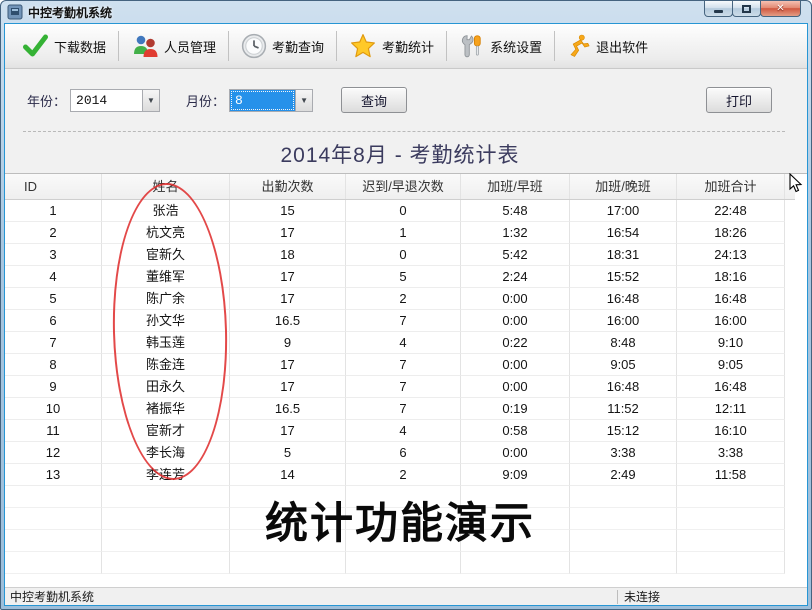 Image resolution: width=812 pixels, height=610 pixels. I want to click on column-header-late-early: 迟到/早退次数, so click(403, 186).